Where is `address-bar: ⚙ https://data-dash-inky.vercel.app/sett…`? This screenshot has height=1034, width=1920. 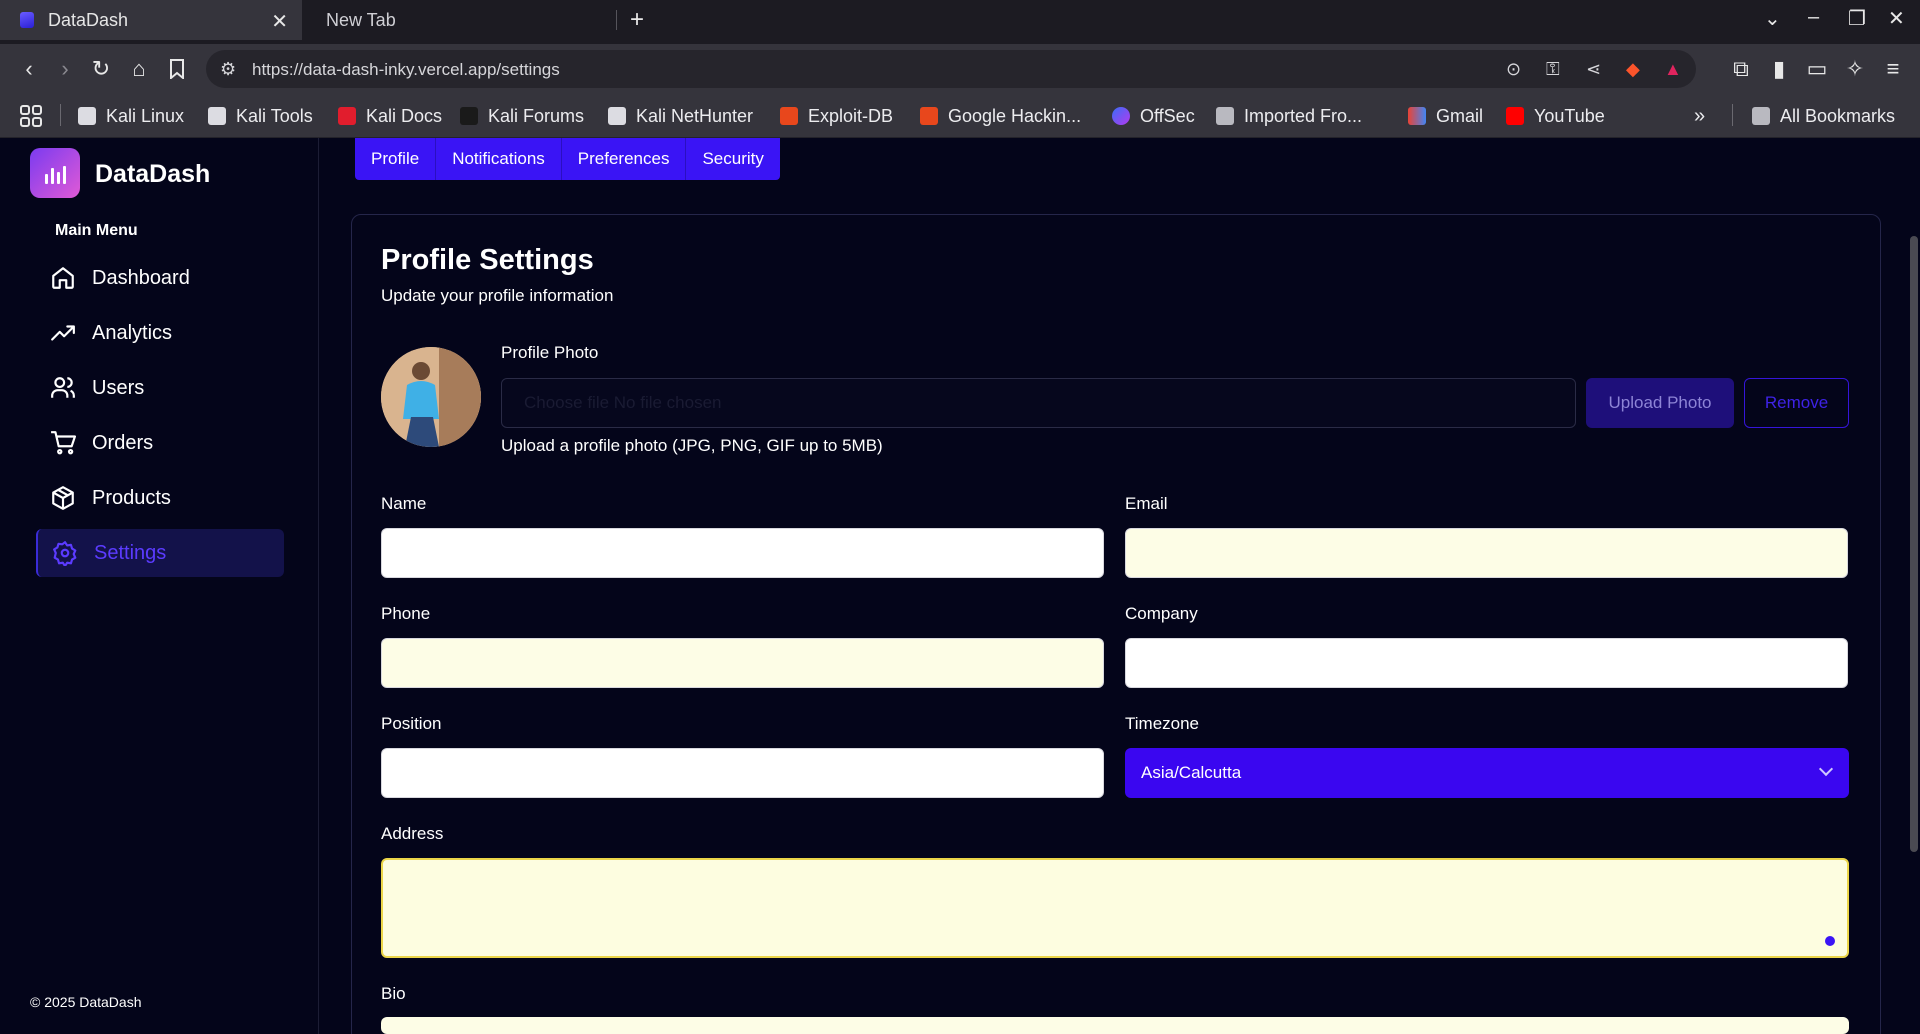 address-bar: ⚙ https://data-dash-inky.vercel.app/sett… is located at coordinates (951, 69).